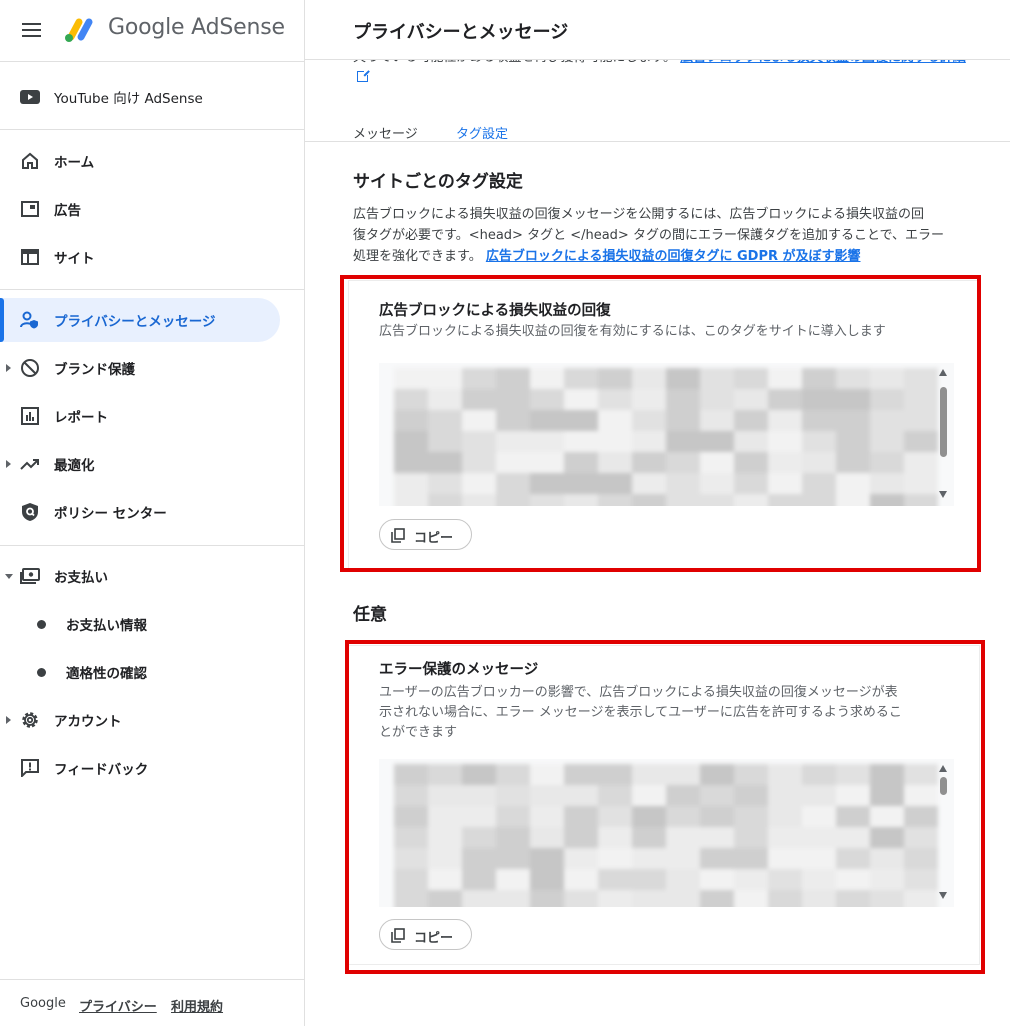 The height and width of the screenshot is (1026, 1010). Describe the element at coordinates (32, 30) in the screenshot. I see `menu-icon` at that location.